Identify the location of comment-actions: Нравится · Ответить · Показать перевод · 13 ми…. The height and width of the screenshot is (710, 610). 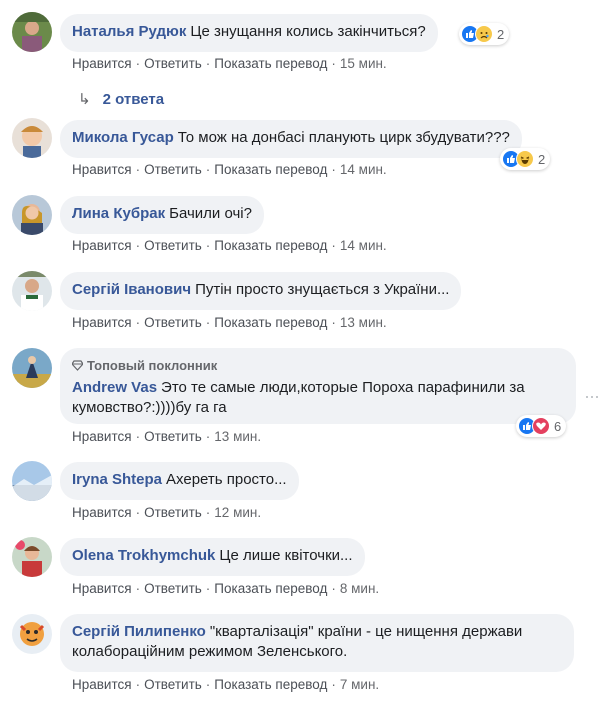
(229, 322).